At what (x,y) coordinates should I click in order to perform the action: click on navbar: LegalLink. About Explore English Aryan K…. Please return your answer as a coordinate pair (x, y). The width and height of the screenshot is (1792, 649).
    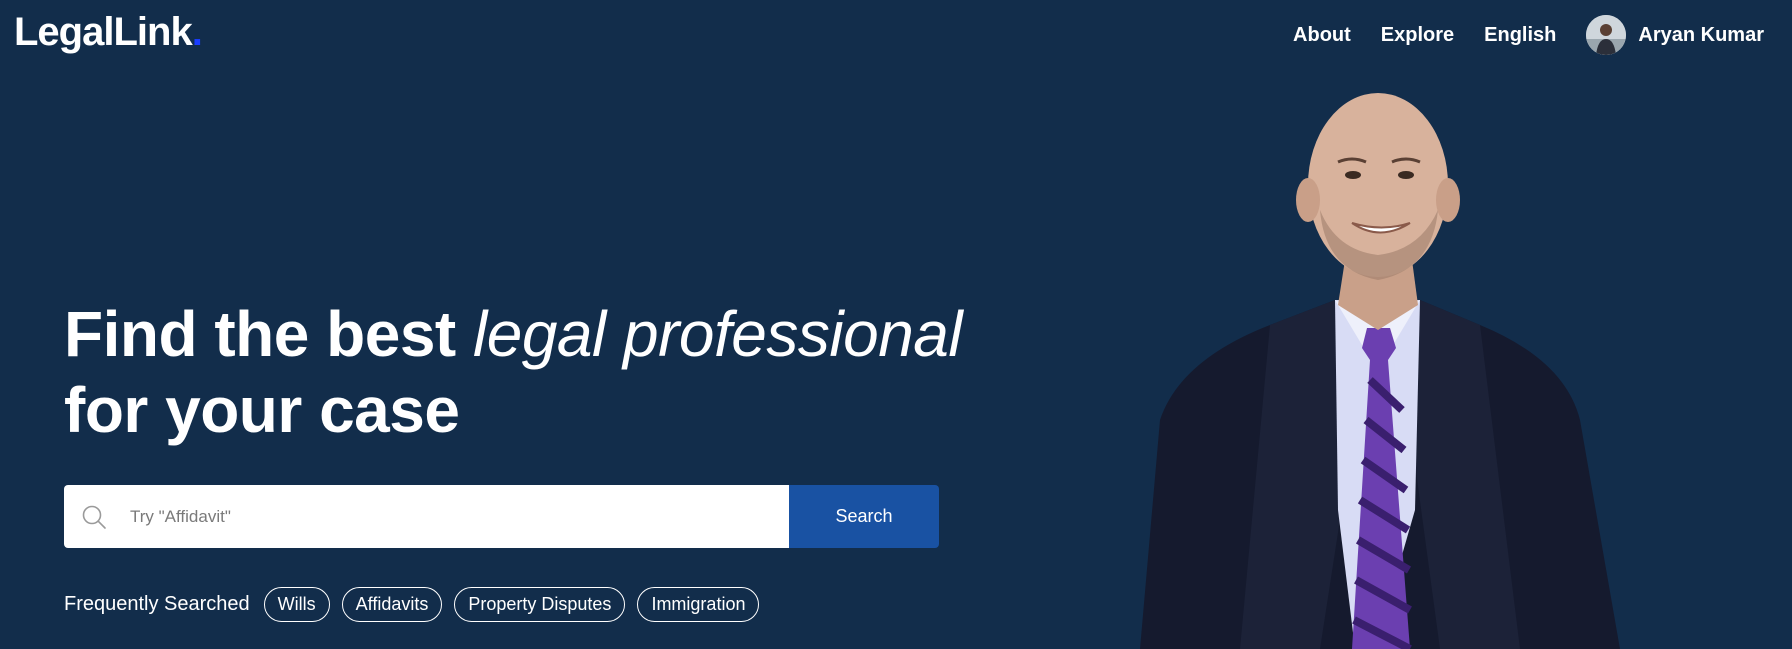
    Looking at the image, I should click on (896, 35).